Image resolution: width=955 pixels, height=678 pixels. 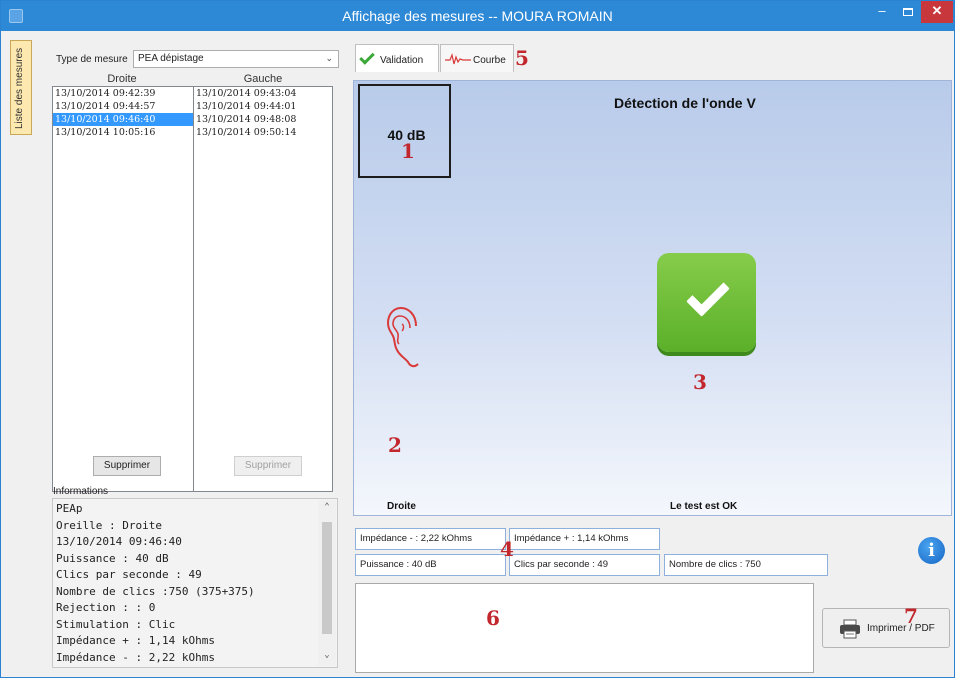 I want to click on delete-left-button: Supprimer, so click(x=268, y=466).